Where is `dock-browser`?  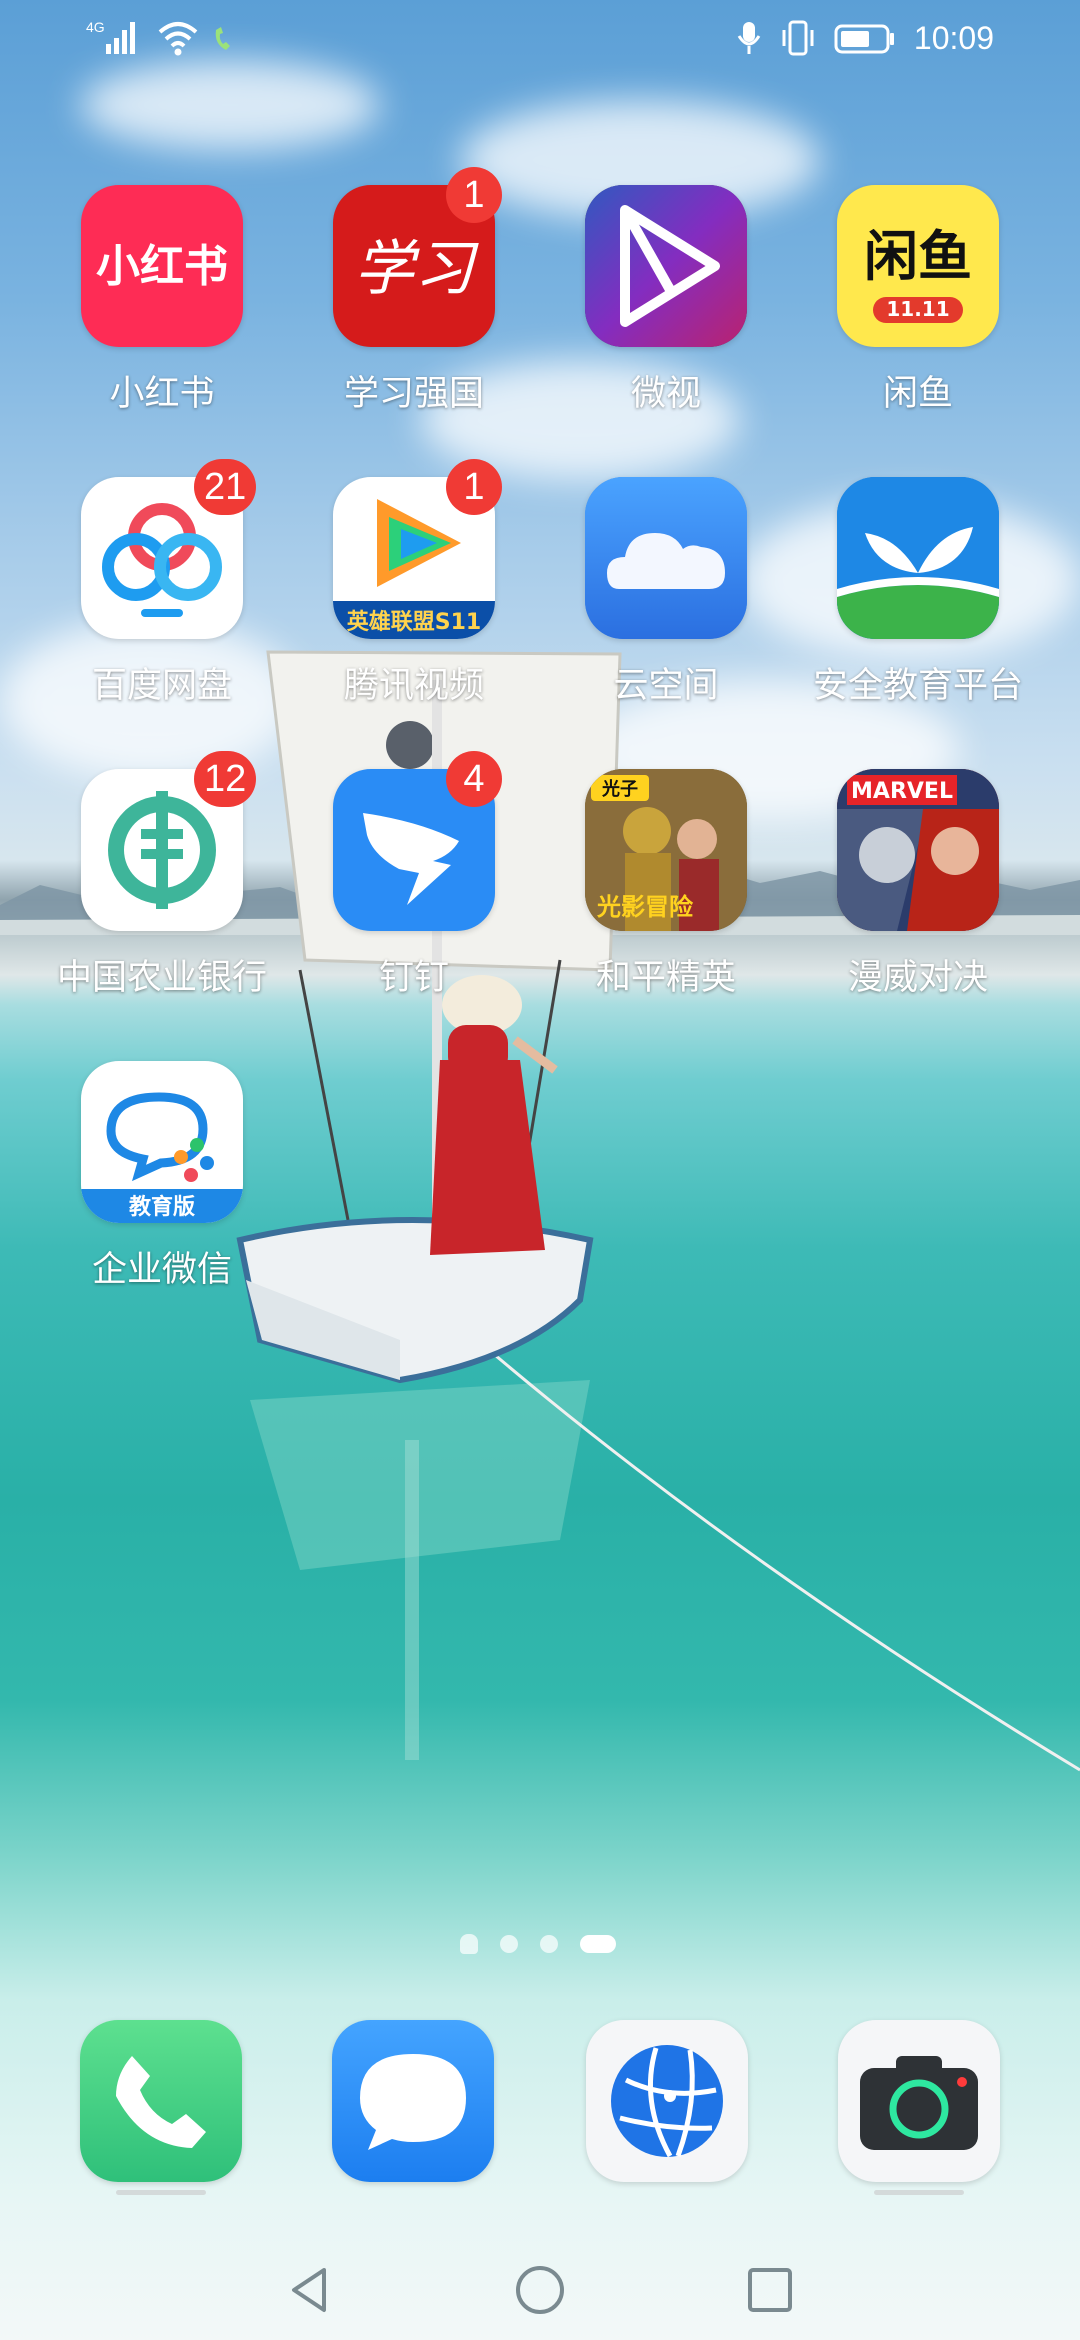 dock-browser is located at coordinates (667, 2101).